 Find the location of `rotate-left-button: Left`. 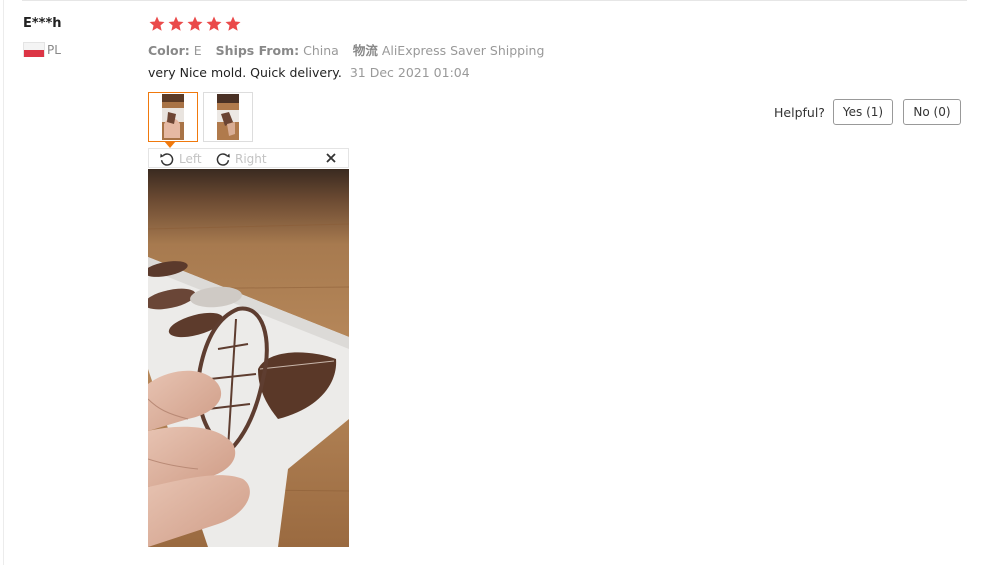

rotate-left-button: Left is located at coordinates (180, 159).